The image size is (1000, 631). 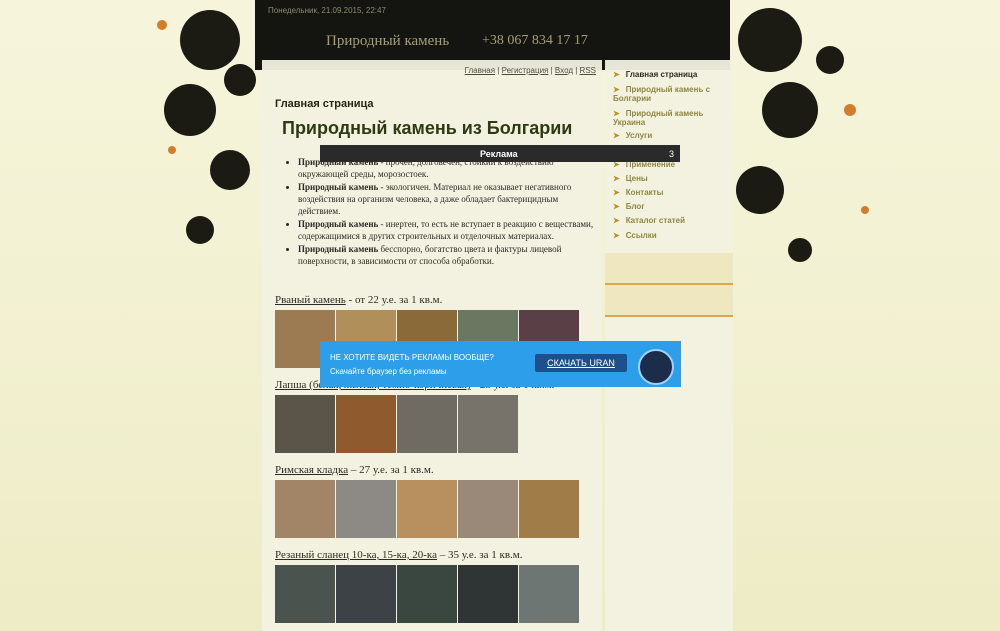 I want to click on page-heading: Главная страница, so click(x=324, y=104).